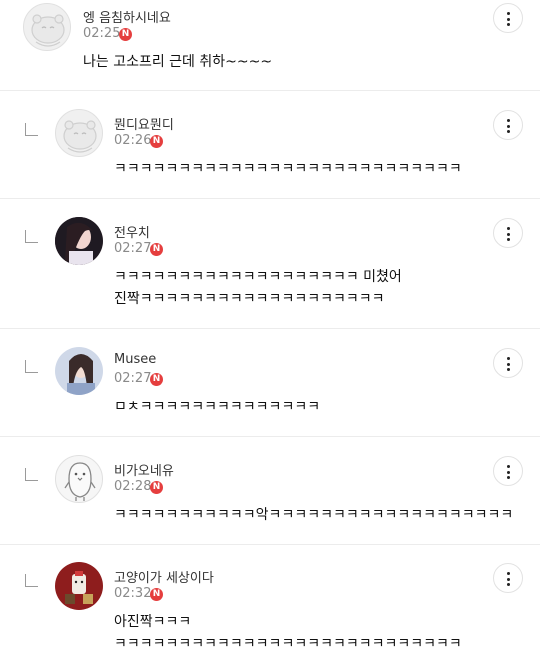  Describe the element at coordinates (80, 481) in the screenshot. I see `penguin-avatar-icon` at that location.